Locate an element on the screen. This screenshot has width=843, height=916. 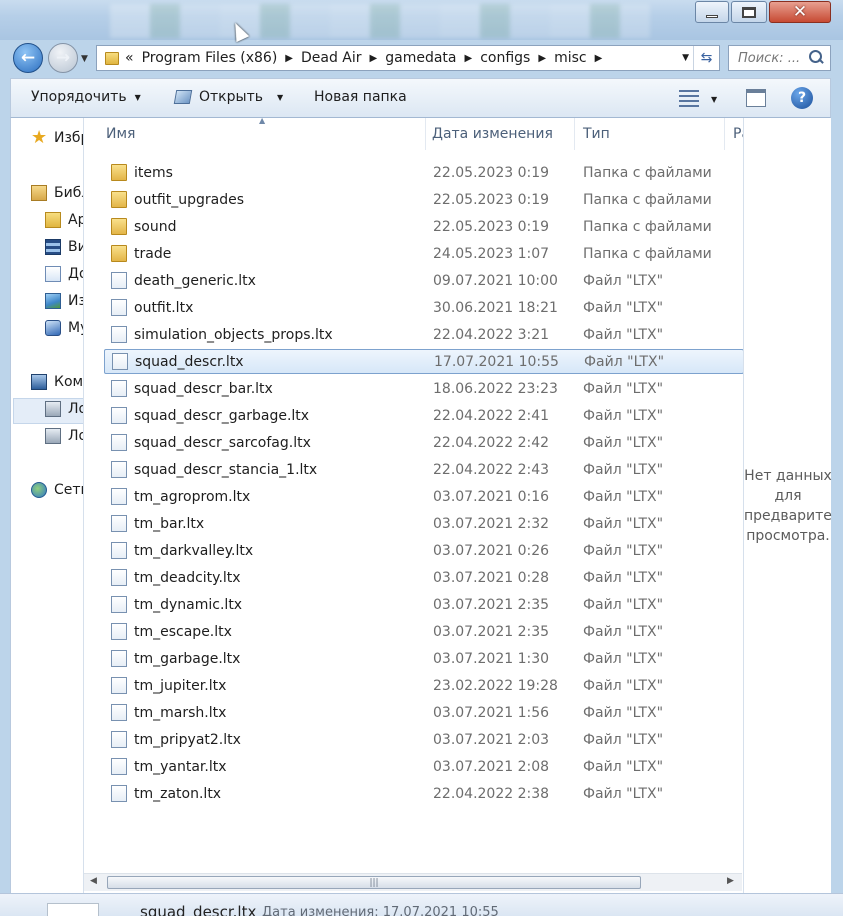
column-header-date: Дата изменения is located at coordinates (500, 134).